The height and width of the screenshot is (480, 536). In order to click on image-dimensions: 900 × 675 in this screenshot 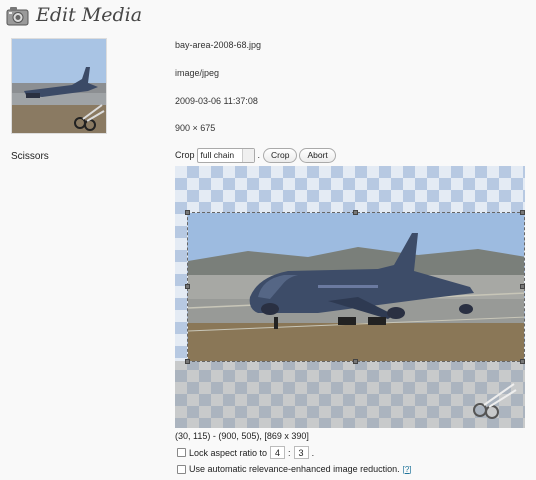, I will do `click(195, 128)`.